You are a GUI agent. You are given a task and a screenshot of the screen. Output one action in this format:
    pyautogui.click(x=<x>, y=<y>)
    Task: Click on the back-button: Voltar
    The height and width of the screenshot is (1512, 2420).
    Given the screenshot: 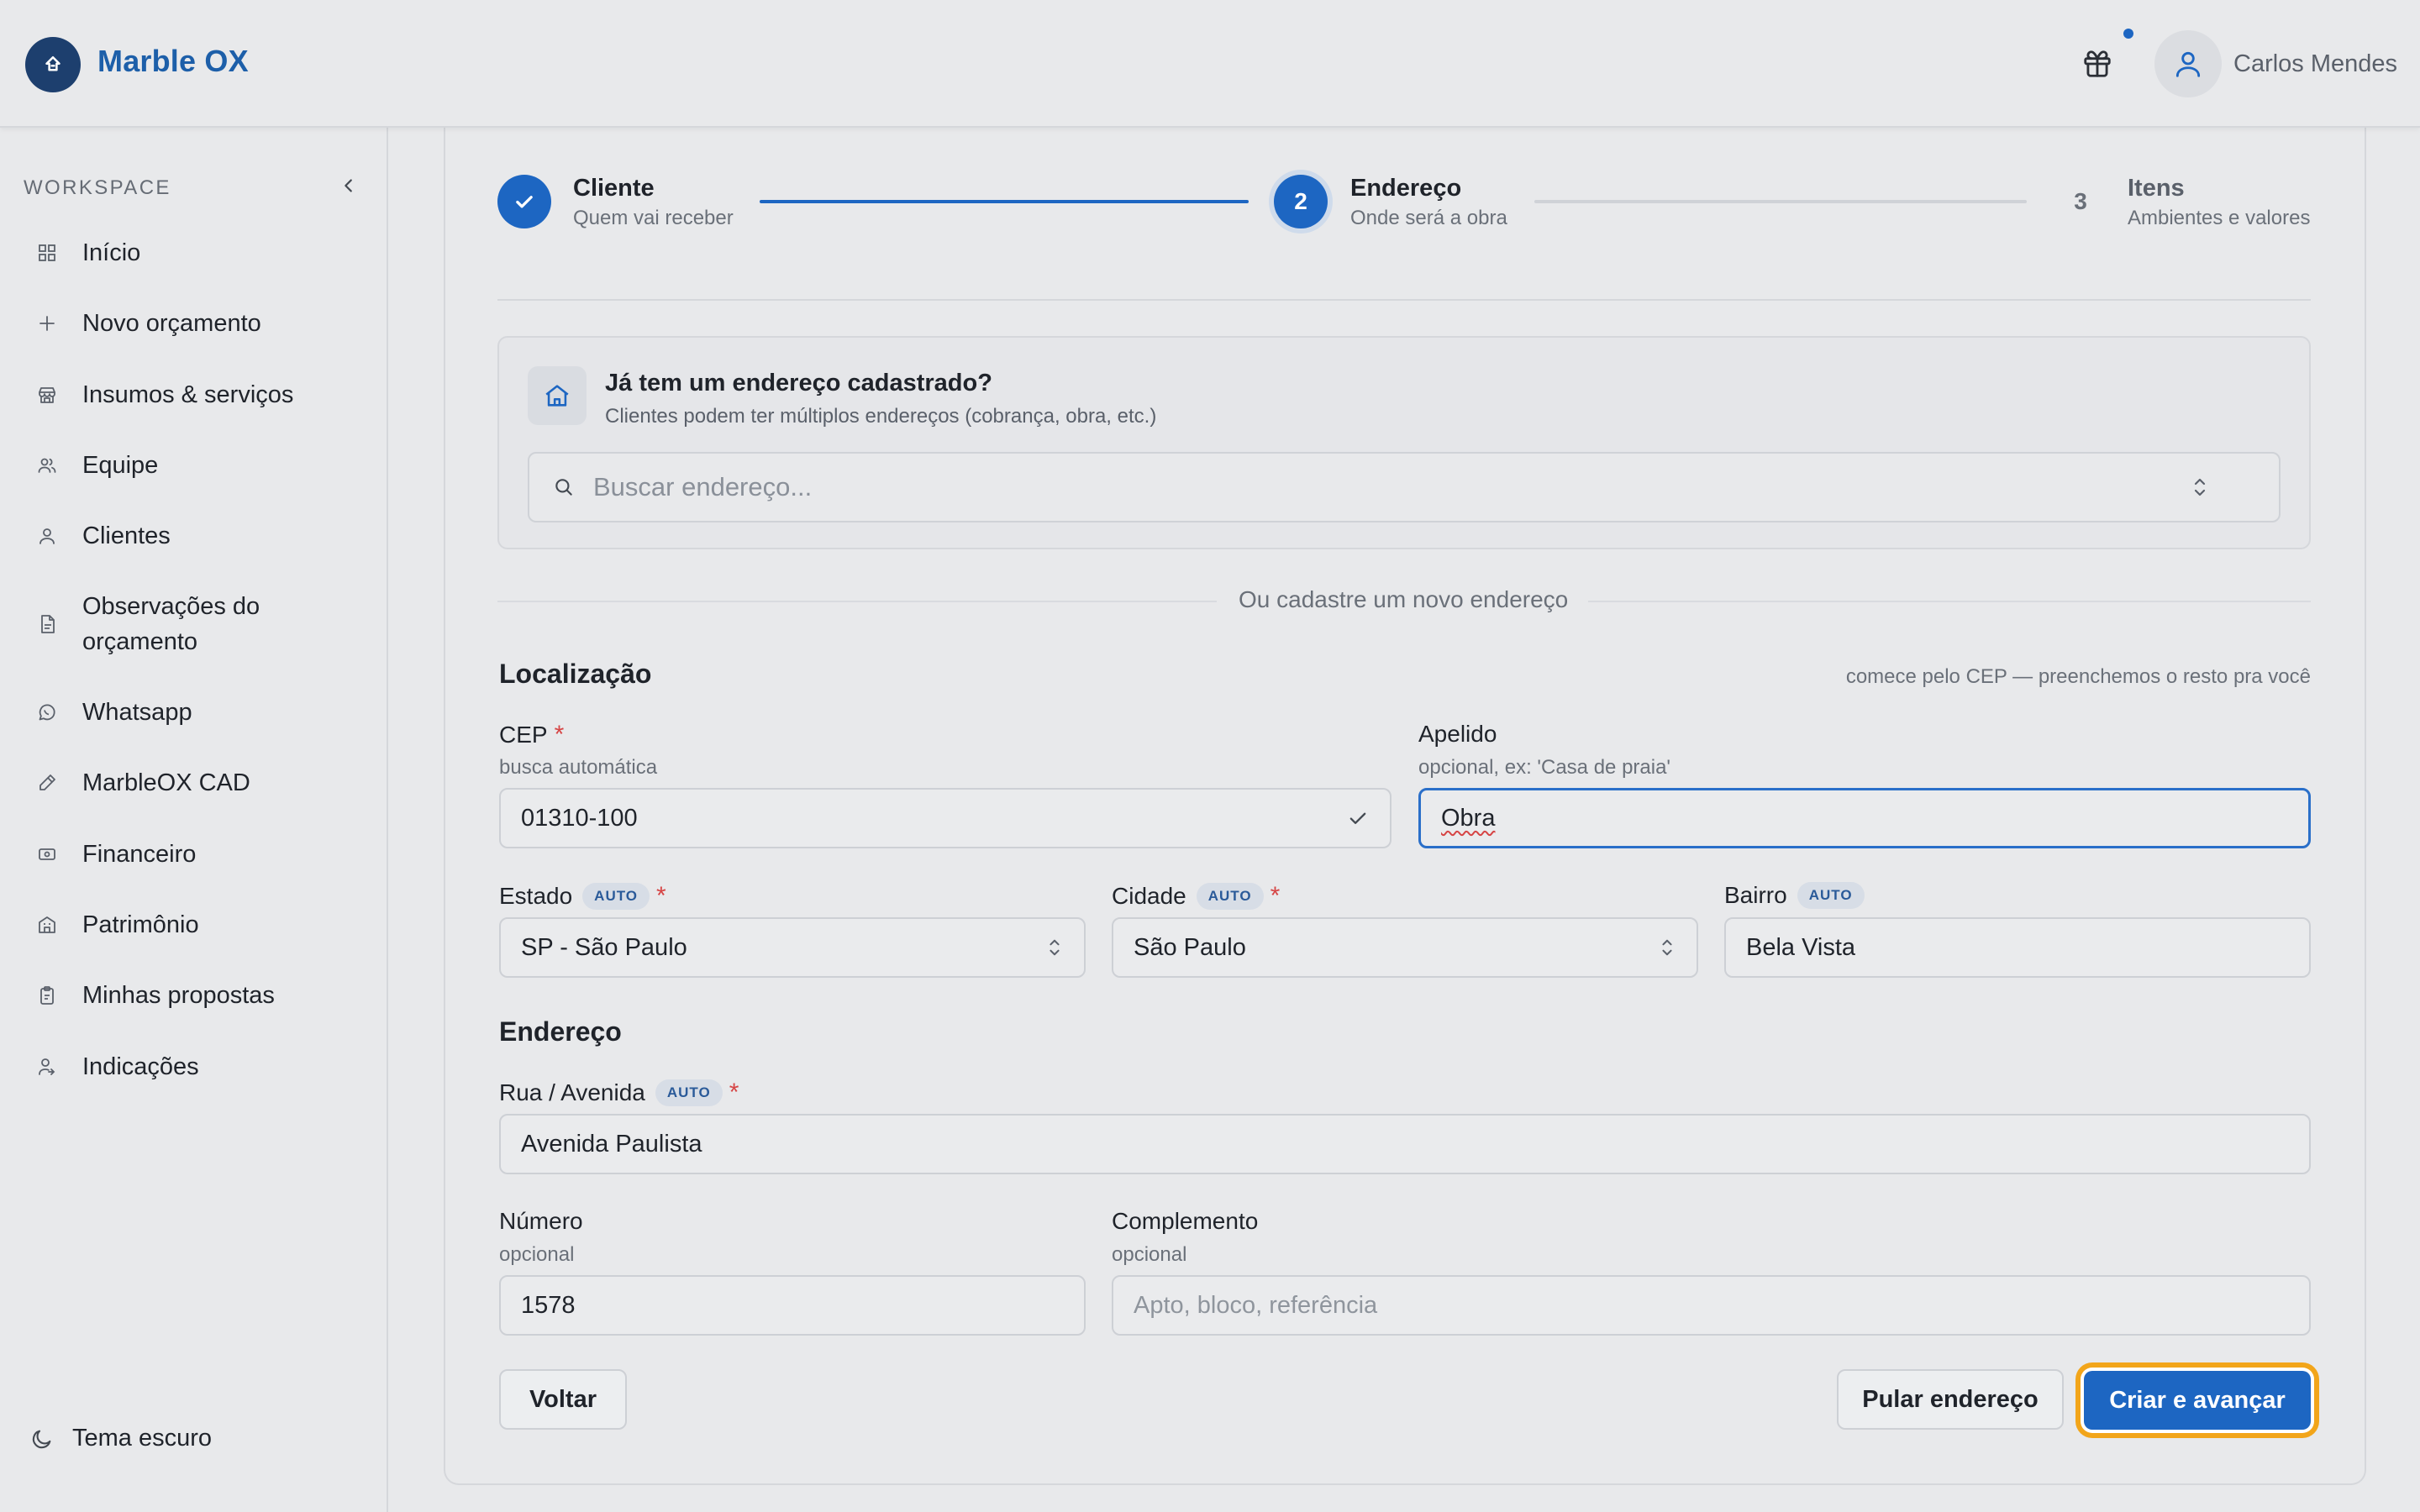 What is the action you would take?
    pyautogui.click(x=563, y=1399)
    